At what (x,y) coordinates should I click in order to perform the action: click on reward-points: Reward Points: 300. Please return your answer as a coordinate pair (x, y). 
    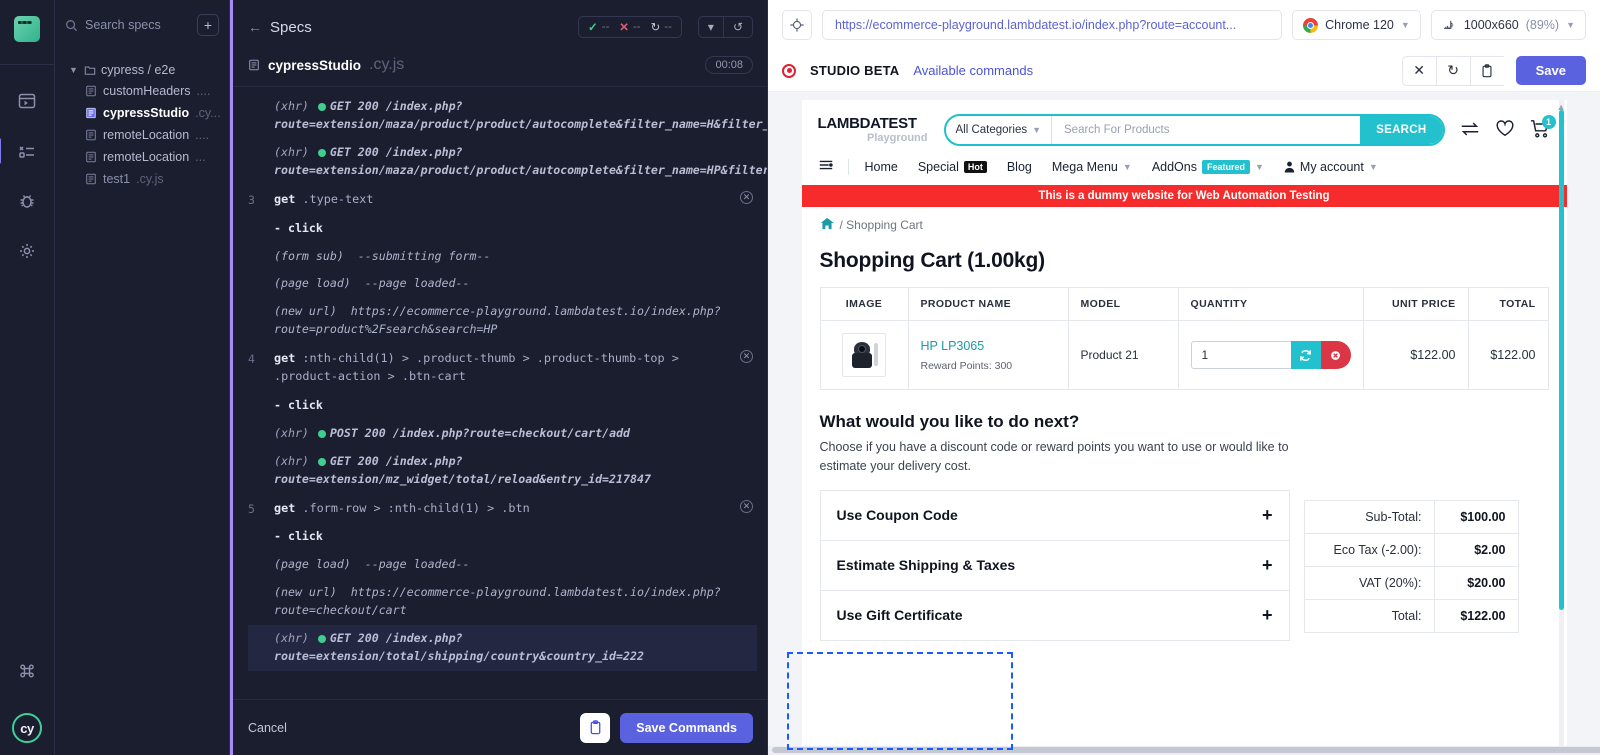
    Looking at the image, I should click on (966, 365).